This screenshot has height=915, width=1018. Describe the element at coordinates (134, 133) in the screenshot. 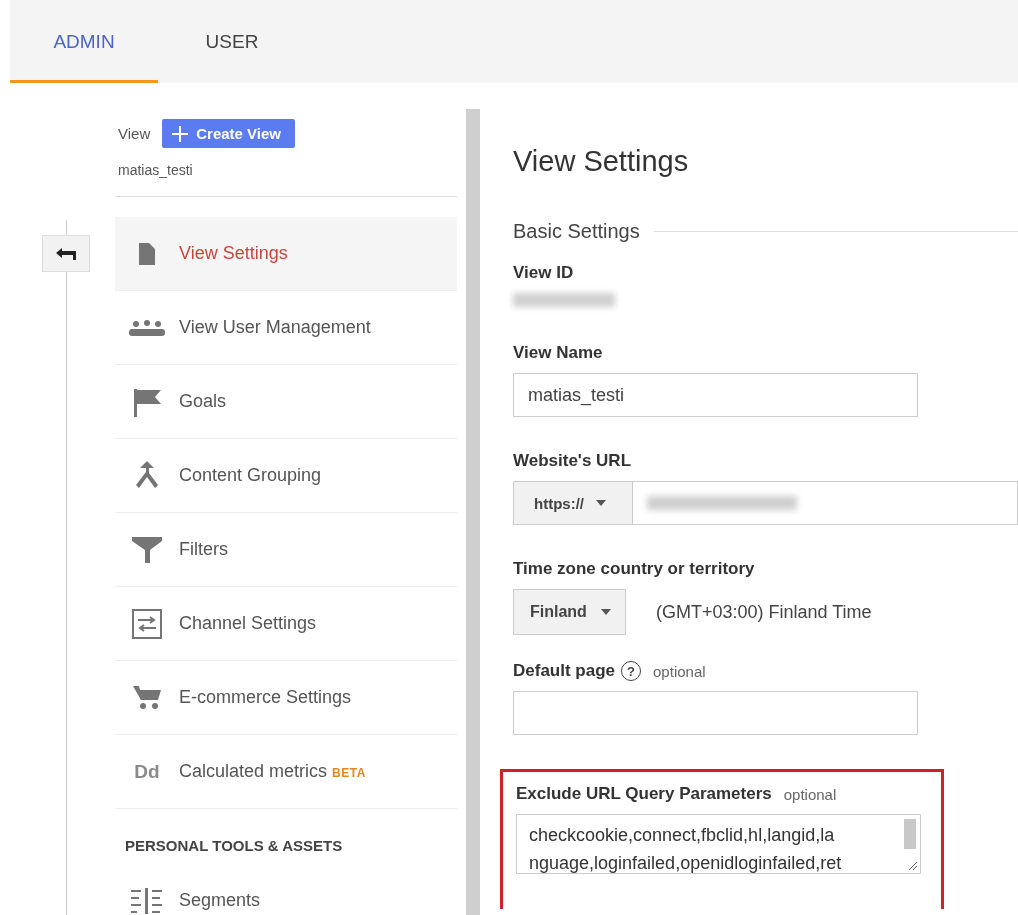

I see `view-label: View` at that location.